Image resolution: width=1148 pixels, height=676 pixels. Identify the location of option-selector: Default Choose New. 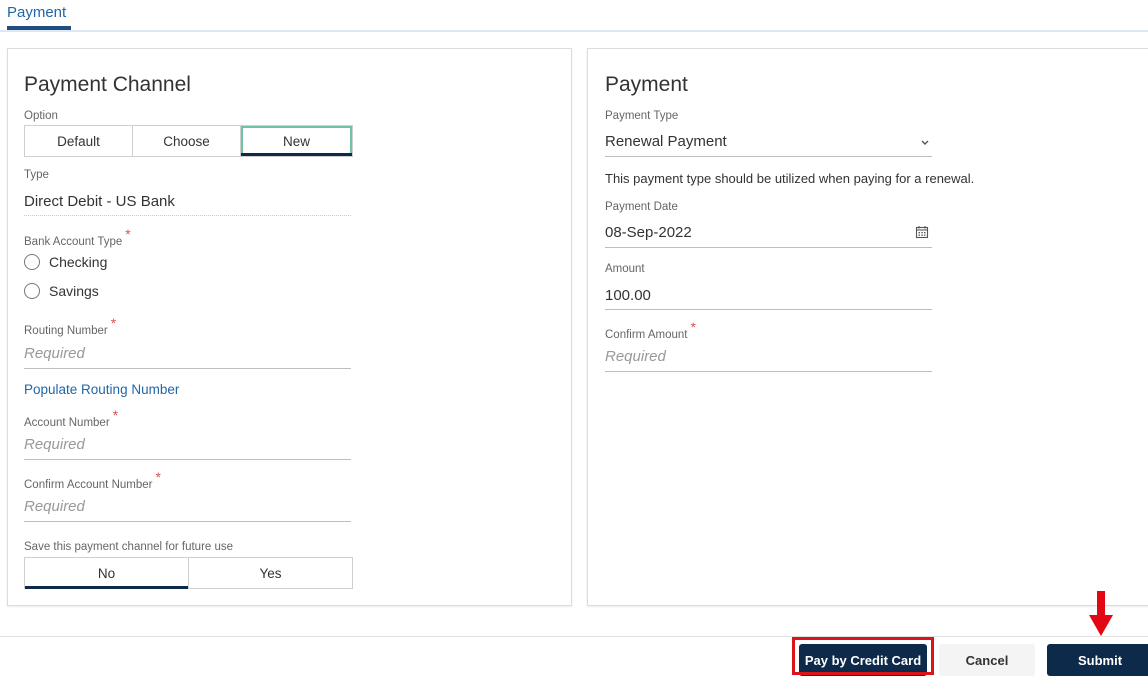
(188, 141).